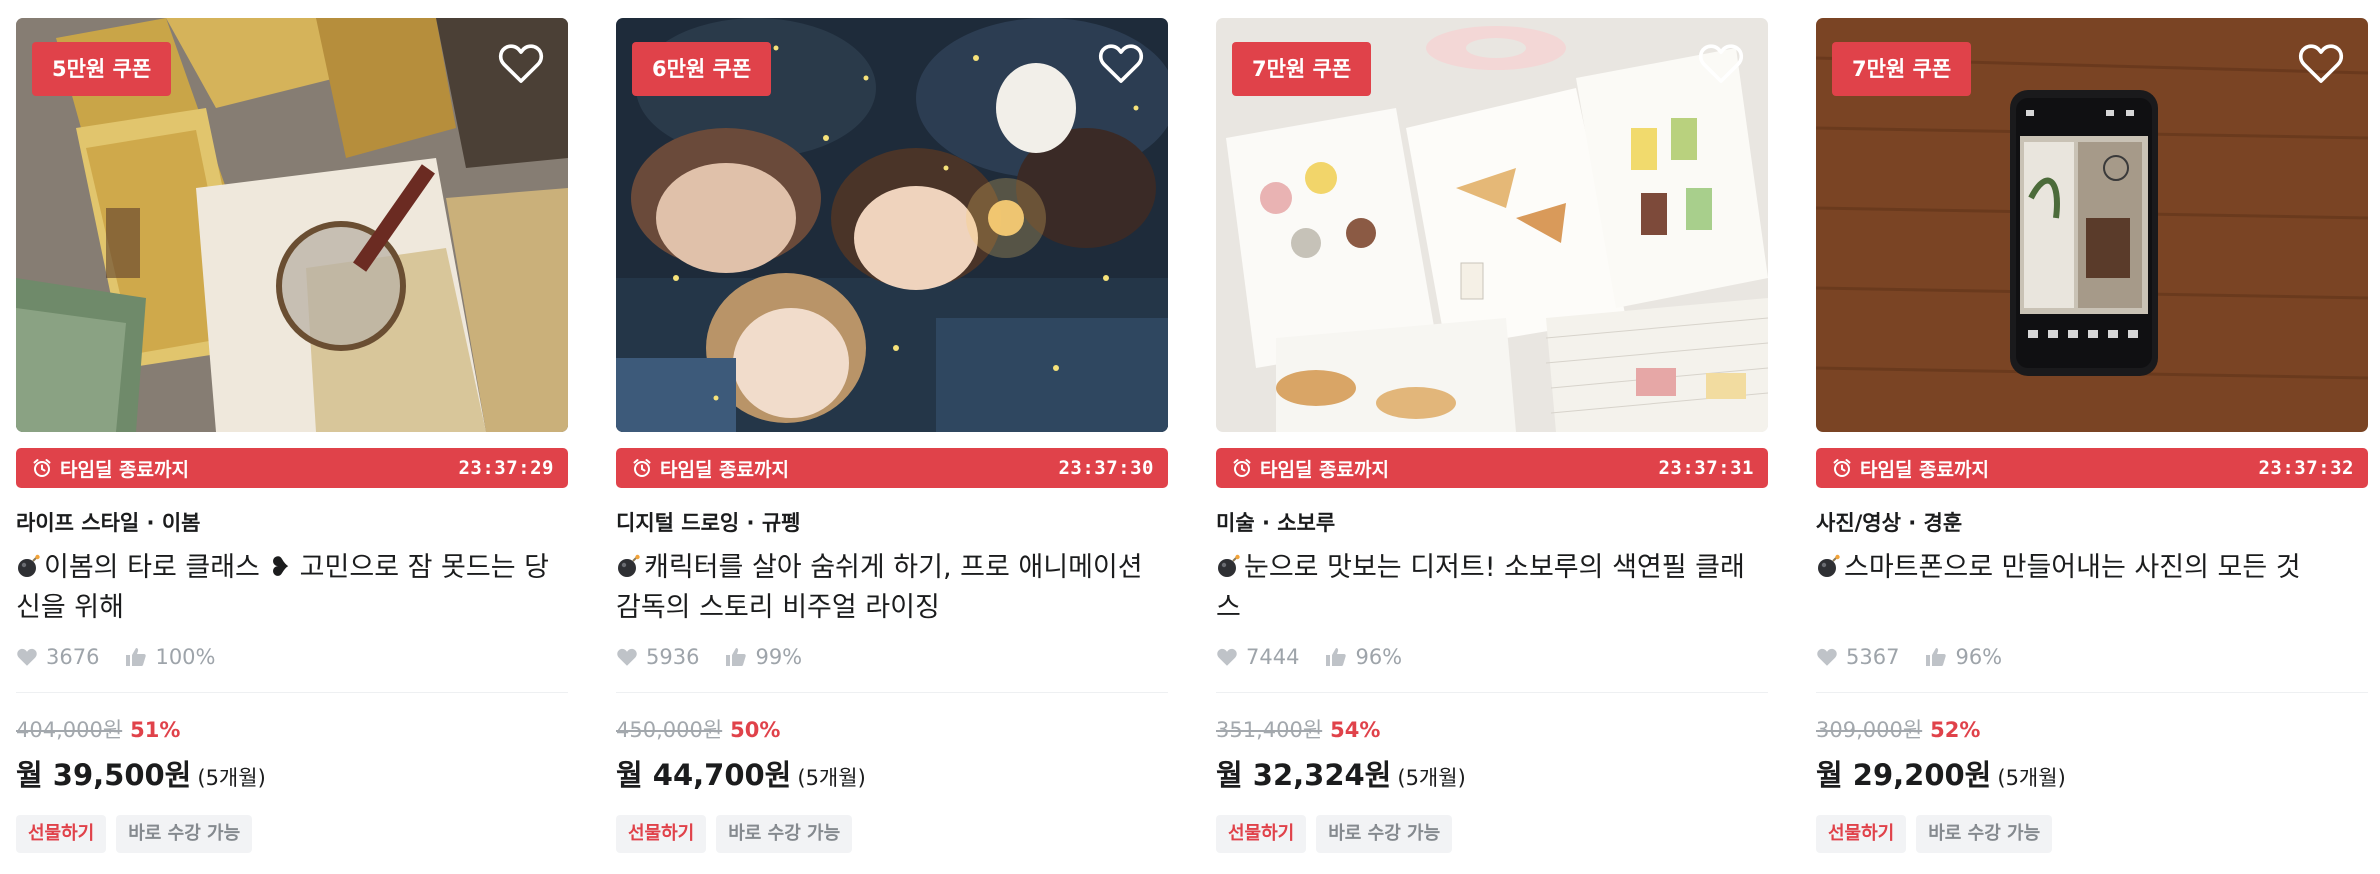 This screenshot has height=874, width=2380. Describe the element at coordinates (2092, 468) in the screenshot. I see `time-deal-bar: 타임딜 종료까지 23:37:32` at that location.